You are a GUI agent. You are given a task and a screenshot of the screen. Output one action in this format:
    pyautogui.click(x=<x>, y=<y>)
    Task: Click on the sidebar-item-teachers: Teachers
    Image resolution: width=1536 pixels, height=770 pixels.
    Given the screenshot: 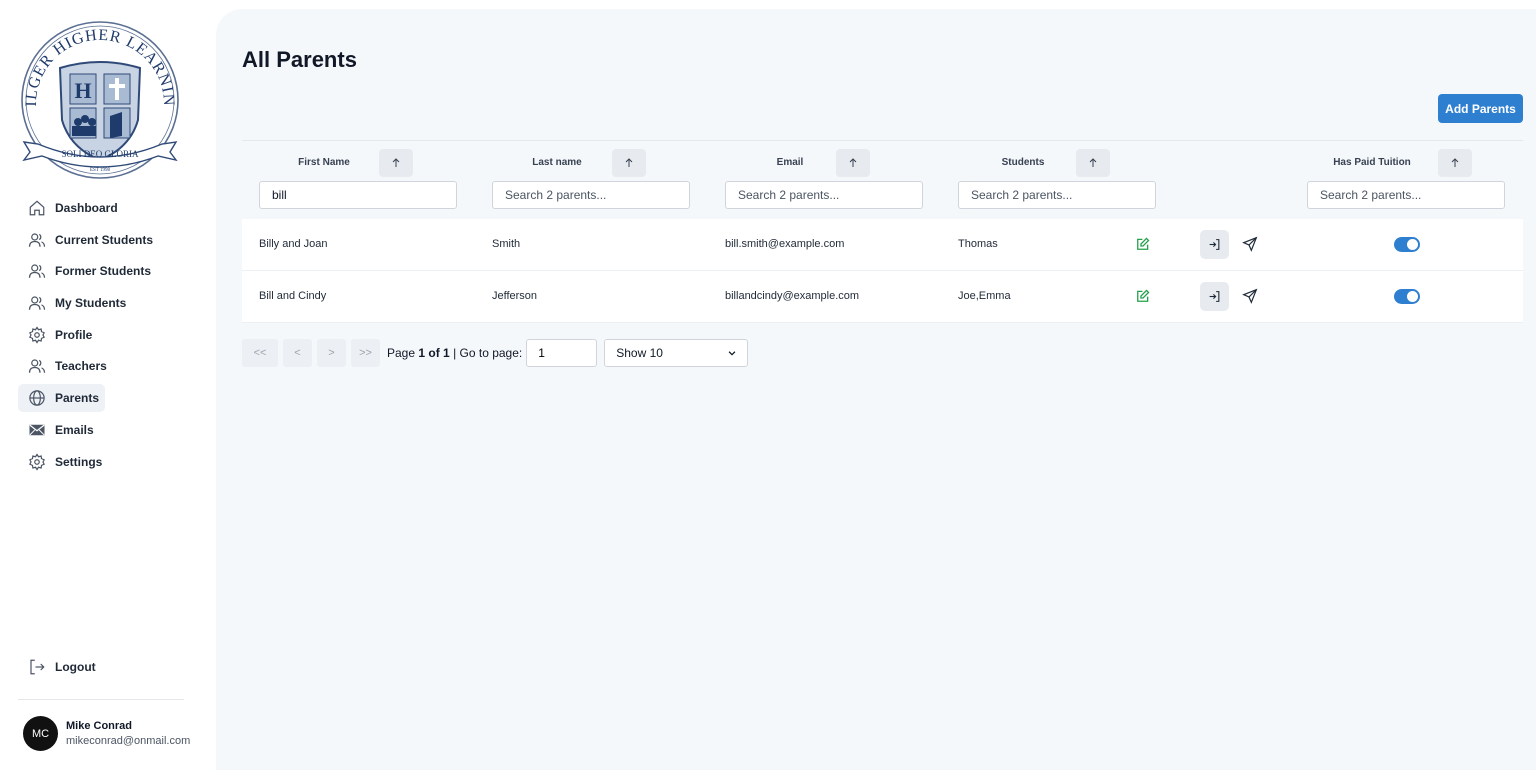 What is the action you would take?
    pyautogui.click(x=101, y=366)
    